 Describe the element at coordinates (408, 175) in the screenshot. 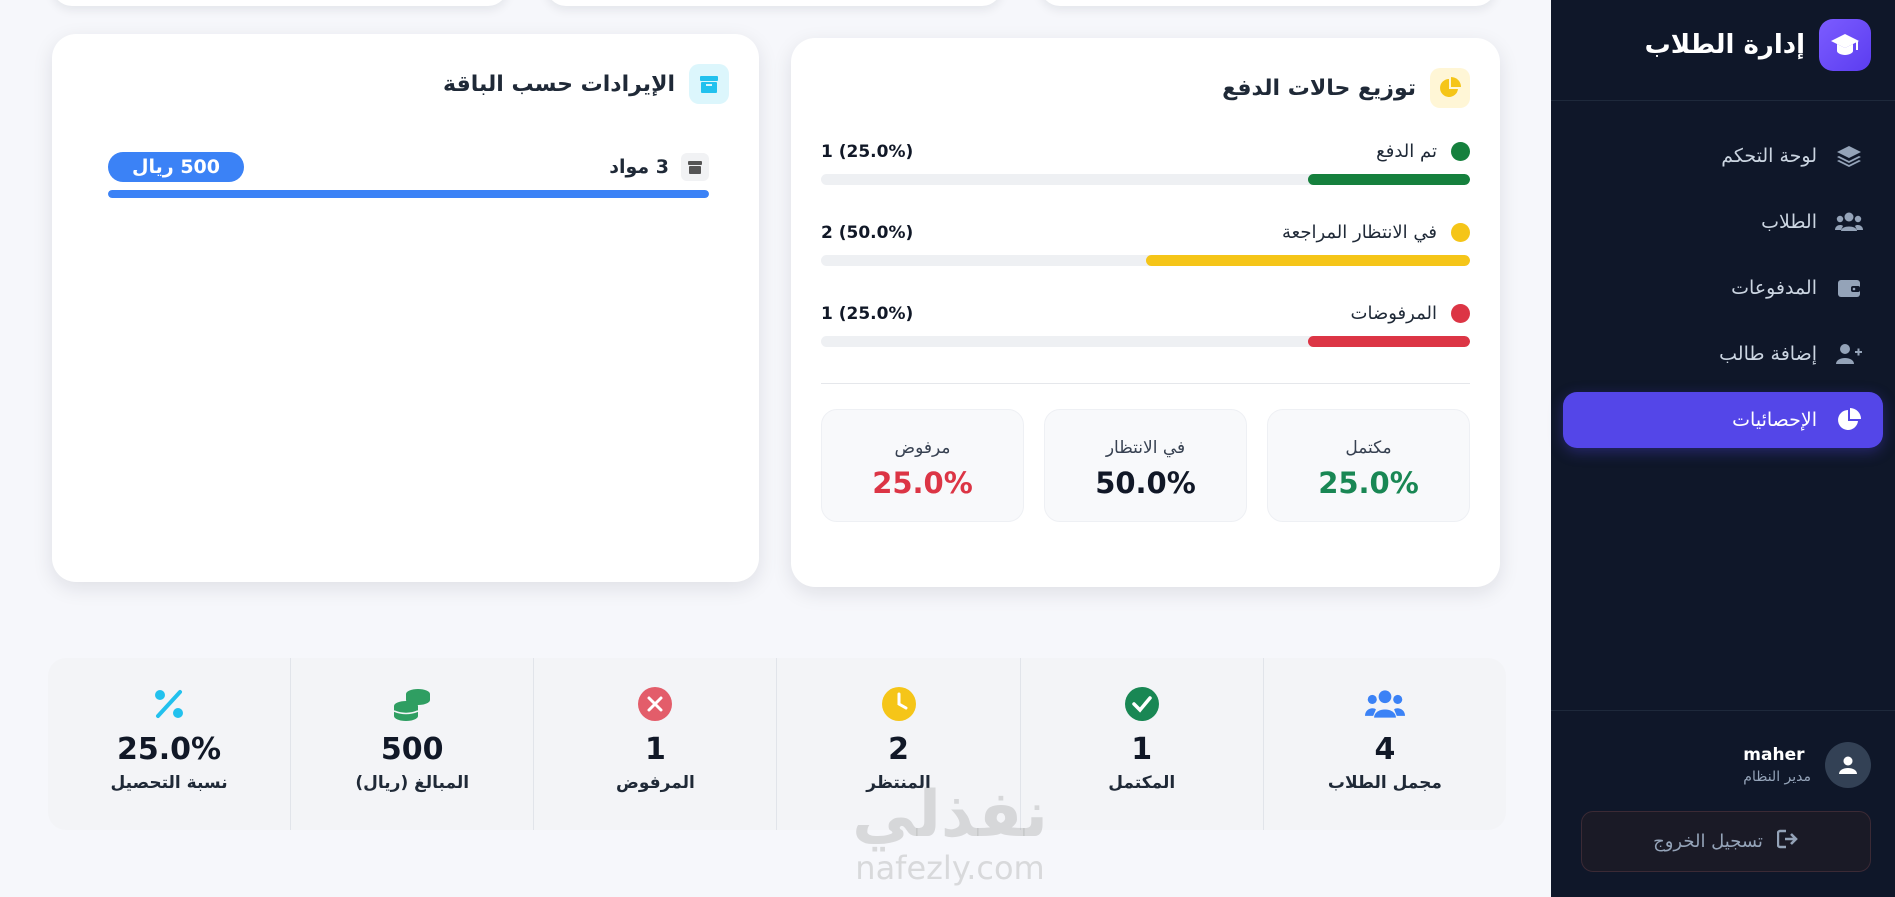

I see `revenue-row: 3 مواد 500 ريال` at that location.